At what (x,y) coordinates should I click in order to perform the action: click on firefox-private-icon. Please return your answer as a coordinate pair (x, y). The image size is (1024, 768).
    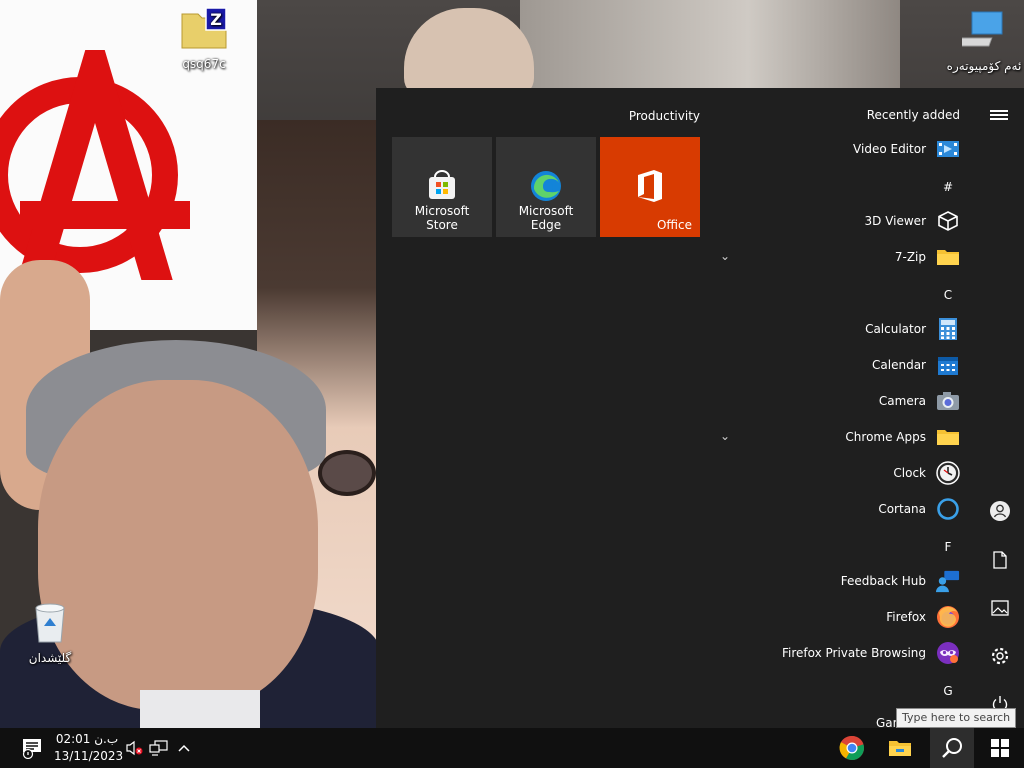
    Looking at the image, I should click on (948, 653).